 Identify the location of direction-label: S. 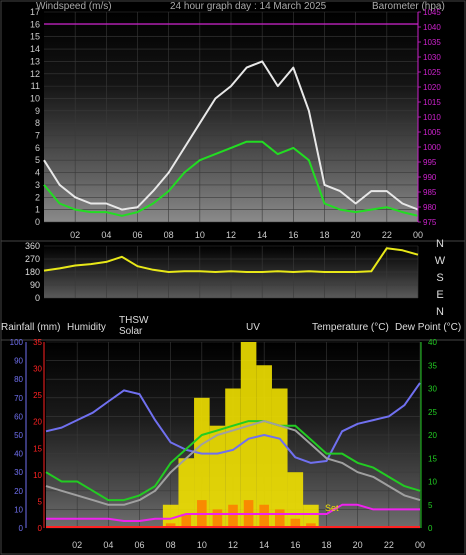
(439, 278).